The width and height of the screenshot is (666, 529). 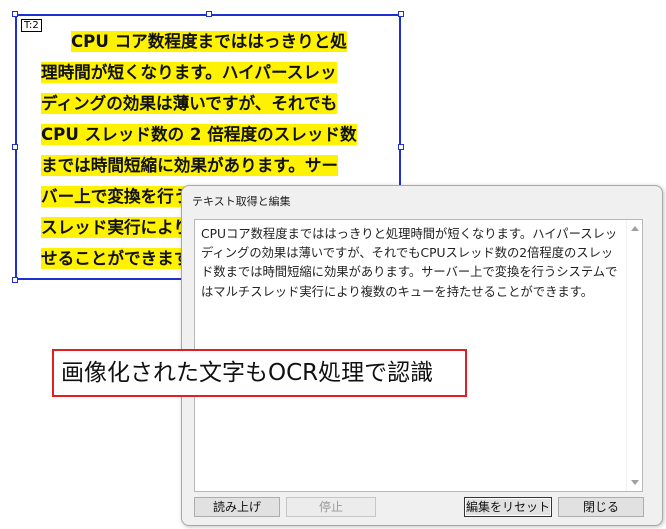 What do you see at coordinates (15, 280) in the screenshot?
I see `resize-handle-bottom-left` at bounding box center [15, 280].